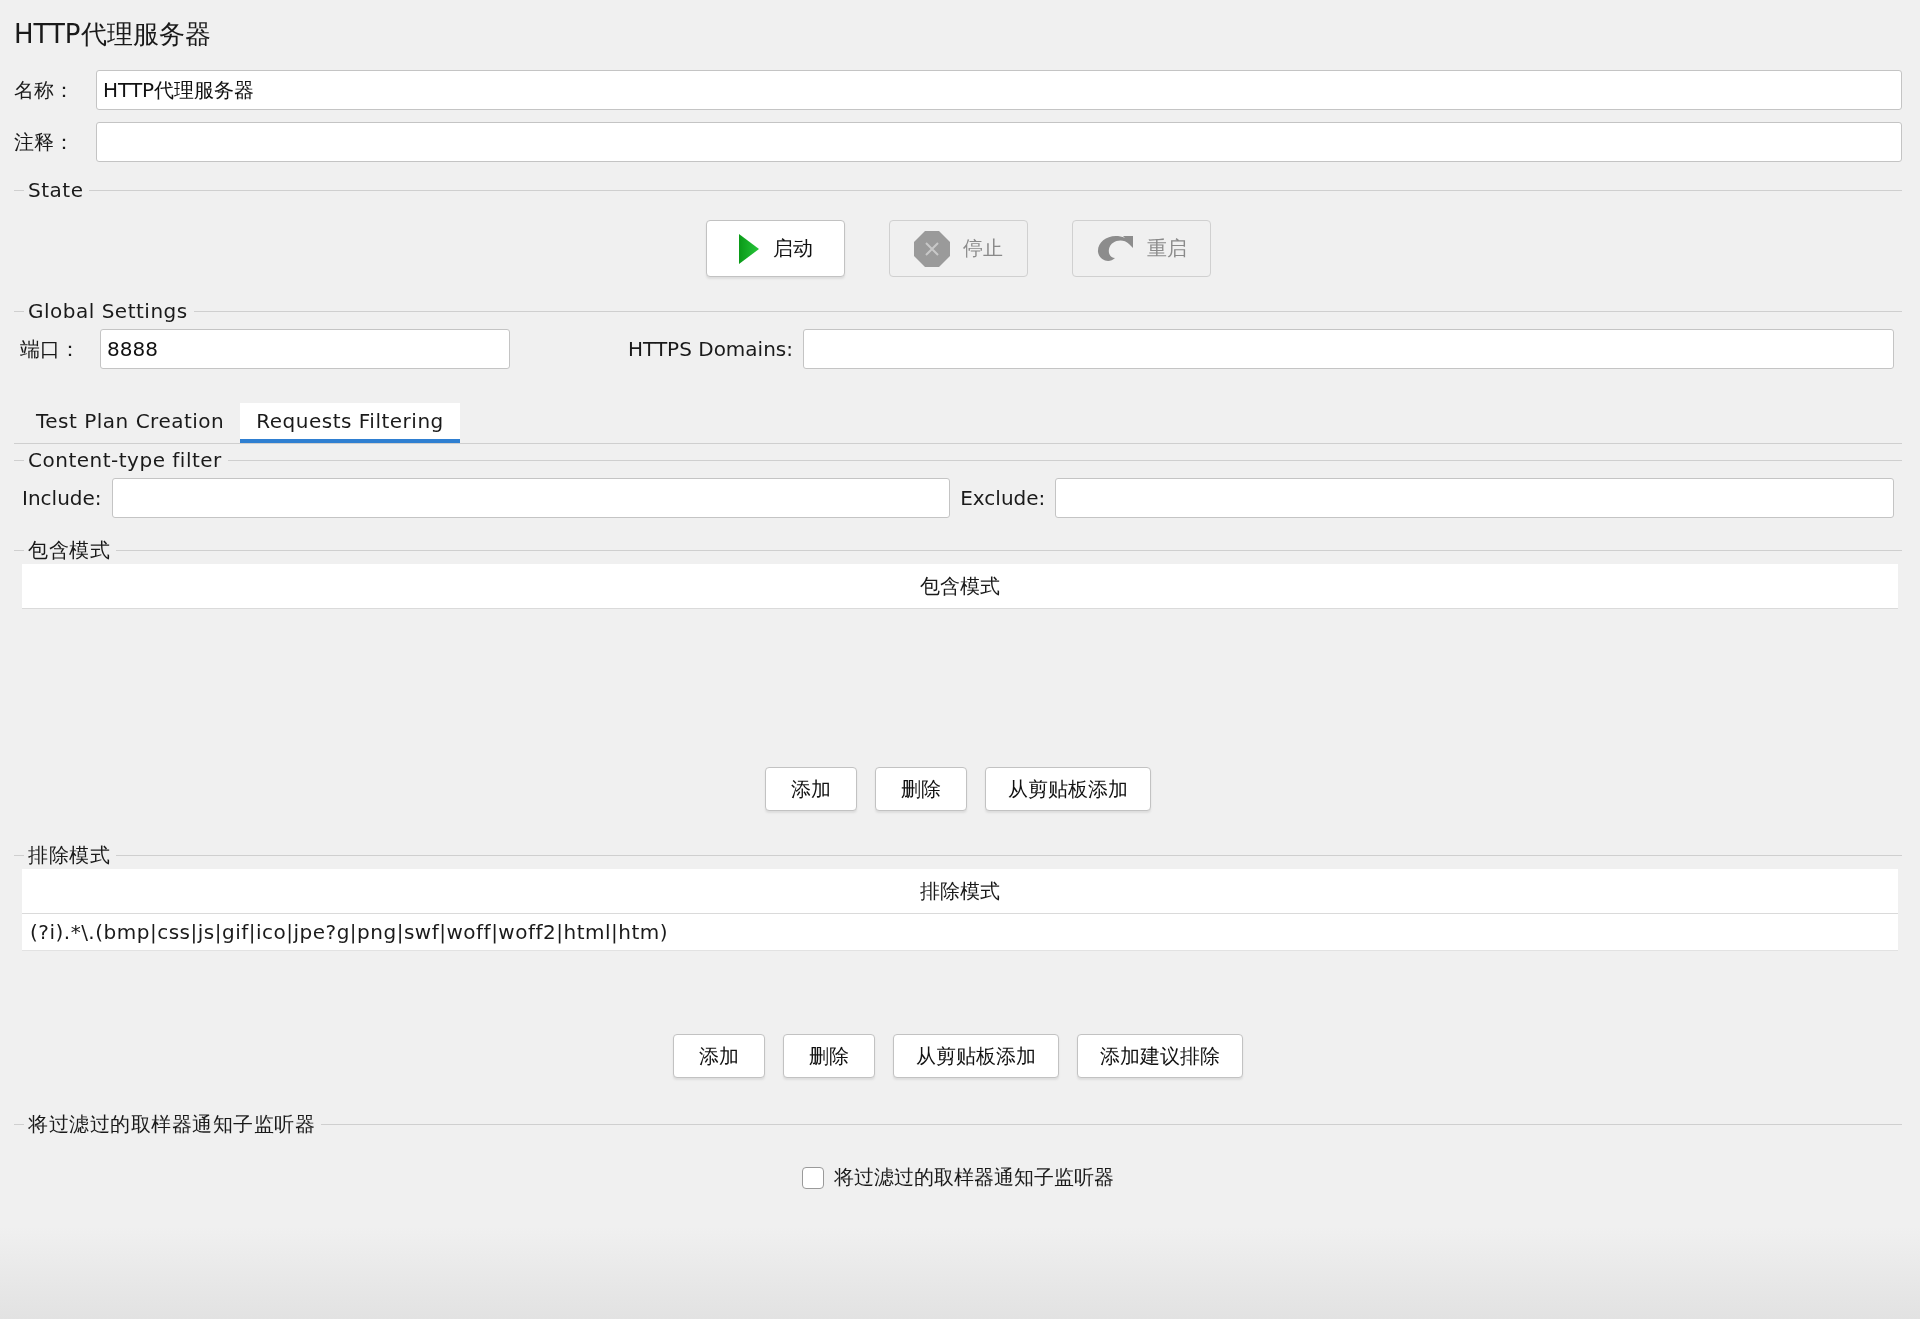 This screenshot has height=1319, width=1920. I want to click on section-title: State, so click(56, 190).